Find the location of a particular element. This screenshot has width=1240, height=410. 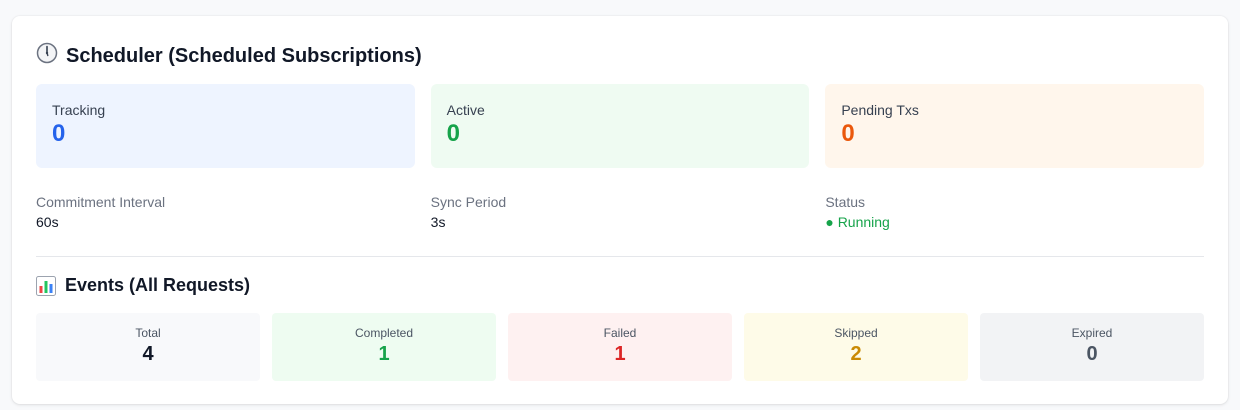

event-label: Skipped is located at coordinates (856, 333).